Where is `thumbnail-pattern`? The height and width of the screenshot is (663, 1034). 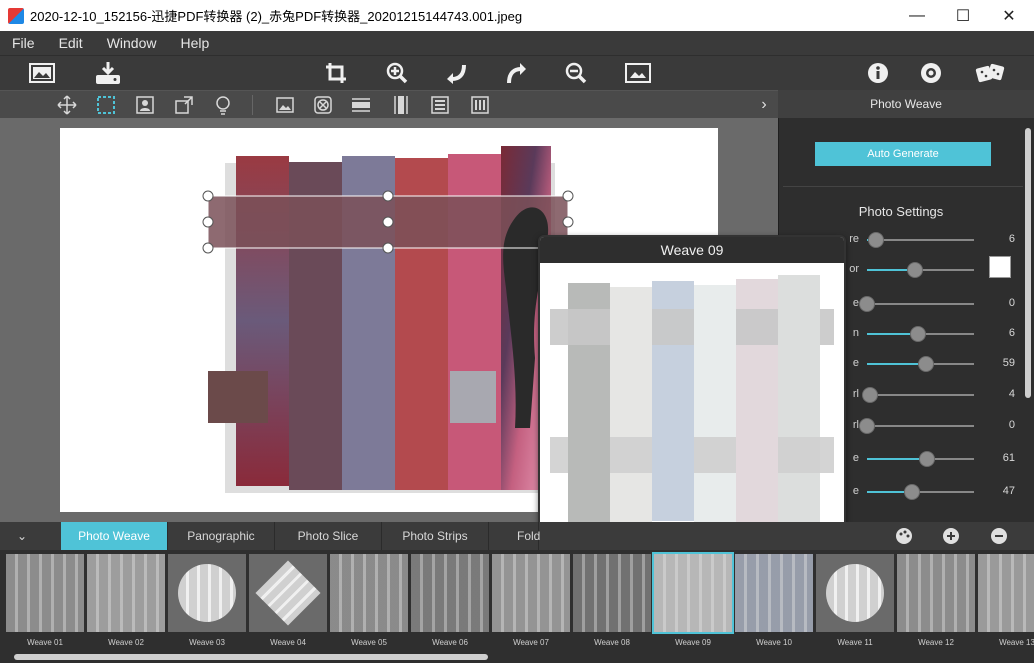 thumbnail-pattern is located at coordinates (288, 593).